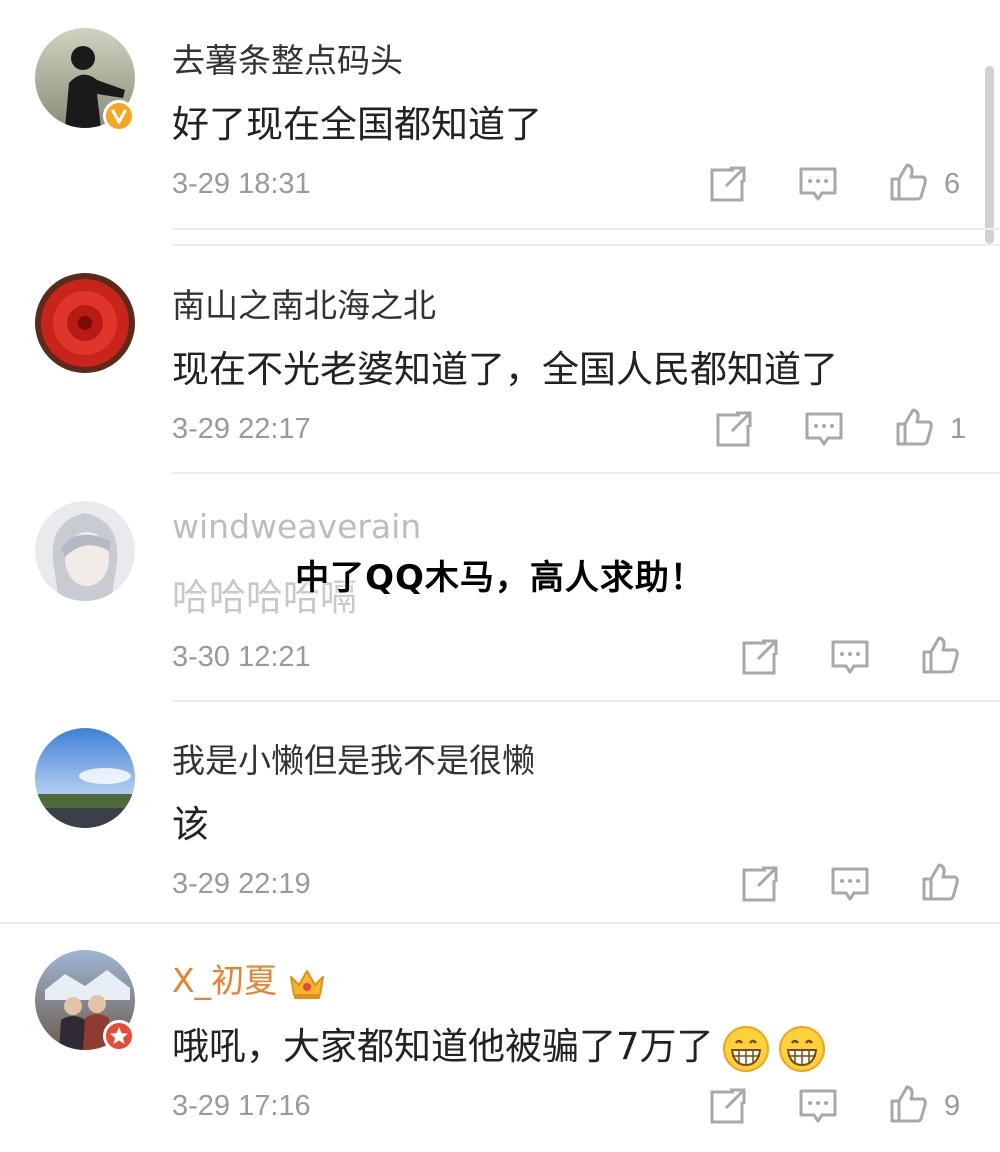  Describe the element at coordinates (241, 429) in the screenshot. I see `timestamp: 3-29 22:17` at that location.